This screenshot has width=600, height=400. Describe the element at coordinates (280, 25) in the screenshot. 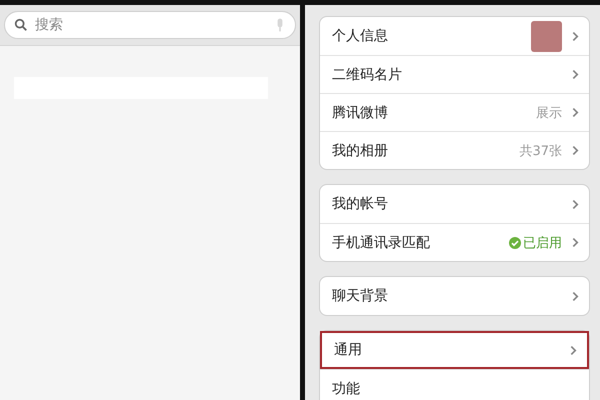

I see `microphone-icon` at that location.